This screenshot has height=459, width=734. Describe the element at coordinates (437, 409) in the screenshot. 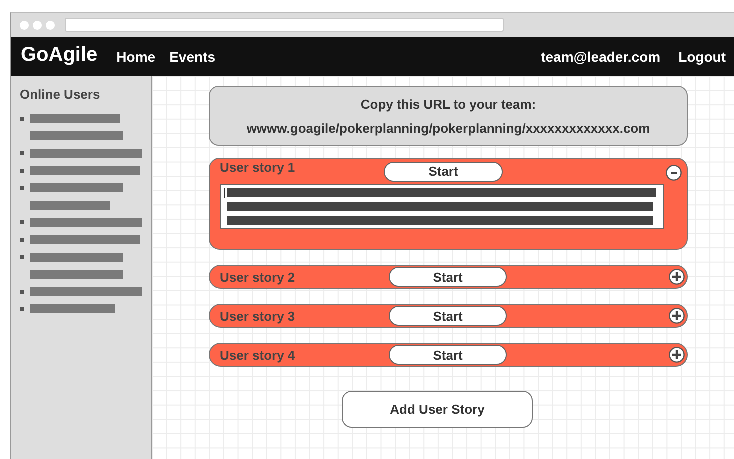

I see `add-story-button: Add User Story` at that location.